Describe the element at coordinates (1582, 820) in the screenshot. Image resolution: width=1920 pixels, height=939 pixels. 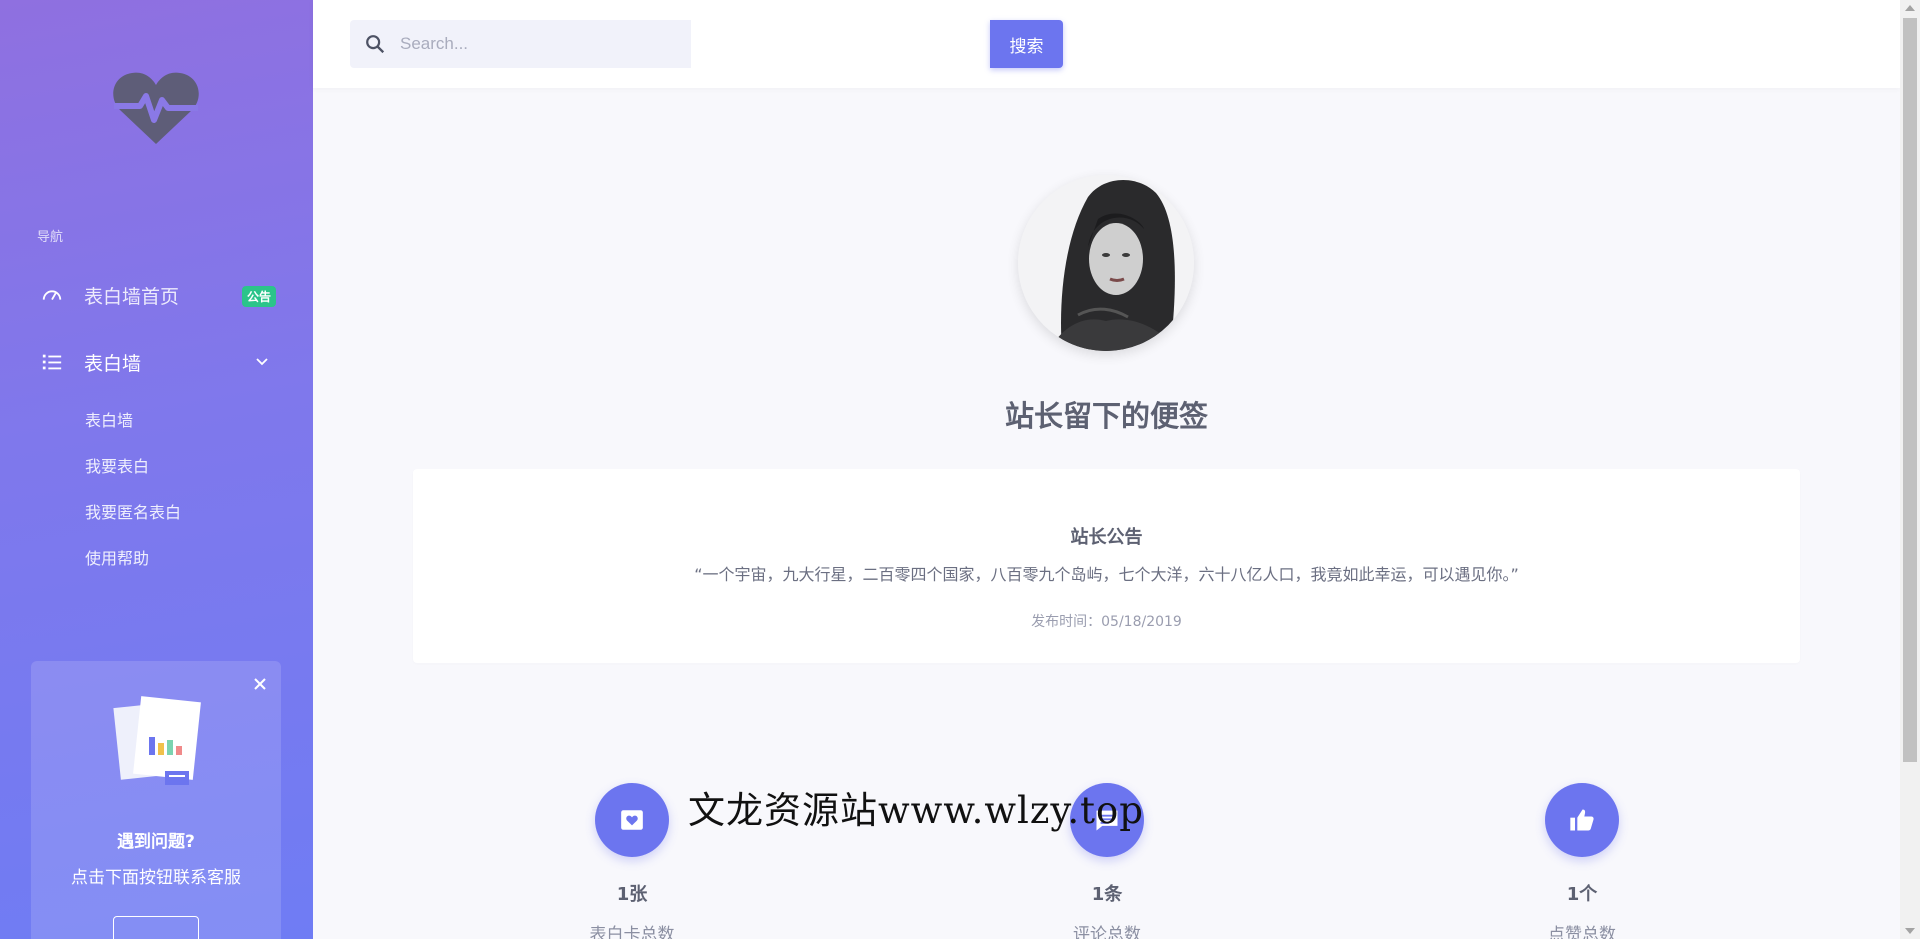
I see `thumbs-up-icon` at that location.